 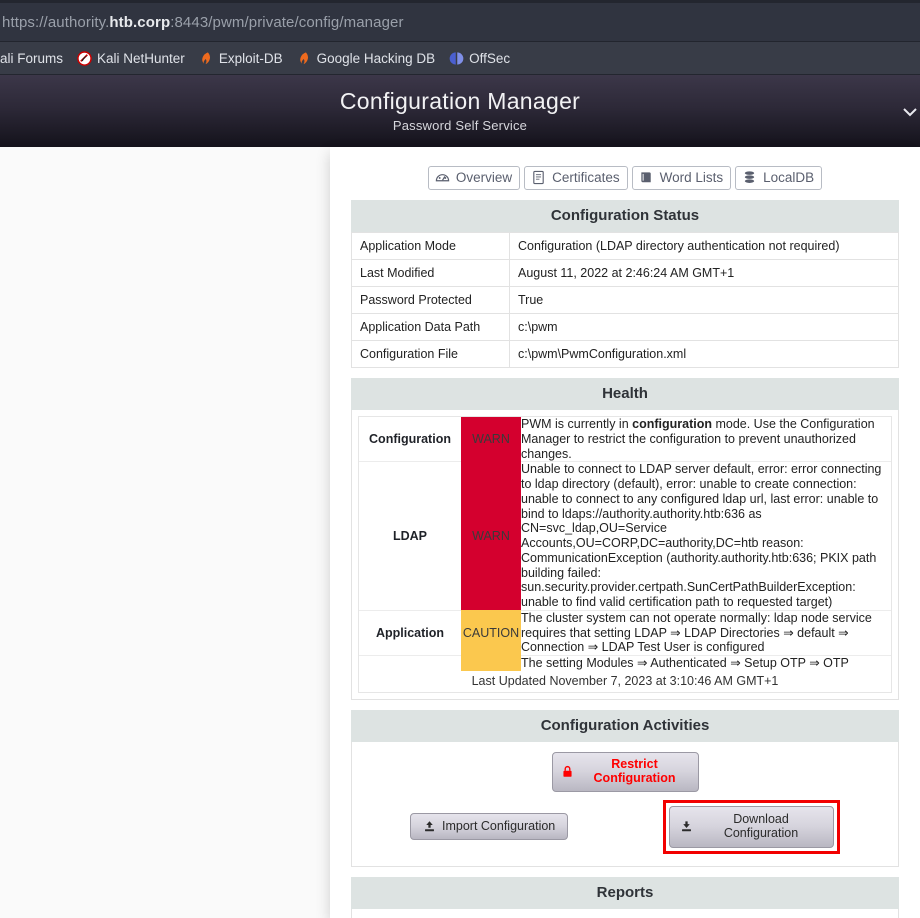 I want to click on page-title: Configuration Manager, so click(x=460, y=101).